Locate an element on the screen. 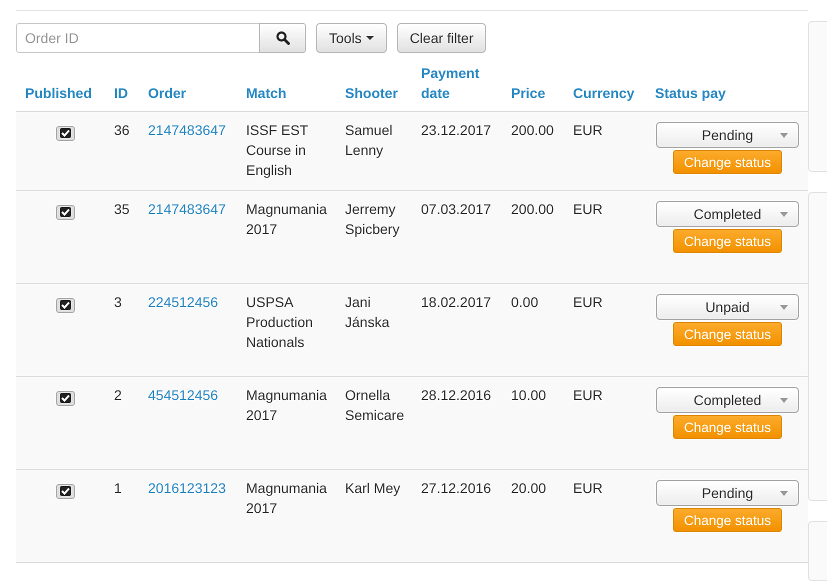 Image resolution: width=827 pixels, height=581 pixels. column-header: ID is located at coordinates (121, 93).